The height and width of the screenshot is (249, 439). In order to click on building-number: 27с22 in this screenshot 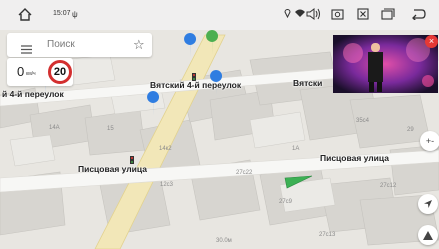, I will do `click(244, 173)`.